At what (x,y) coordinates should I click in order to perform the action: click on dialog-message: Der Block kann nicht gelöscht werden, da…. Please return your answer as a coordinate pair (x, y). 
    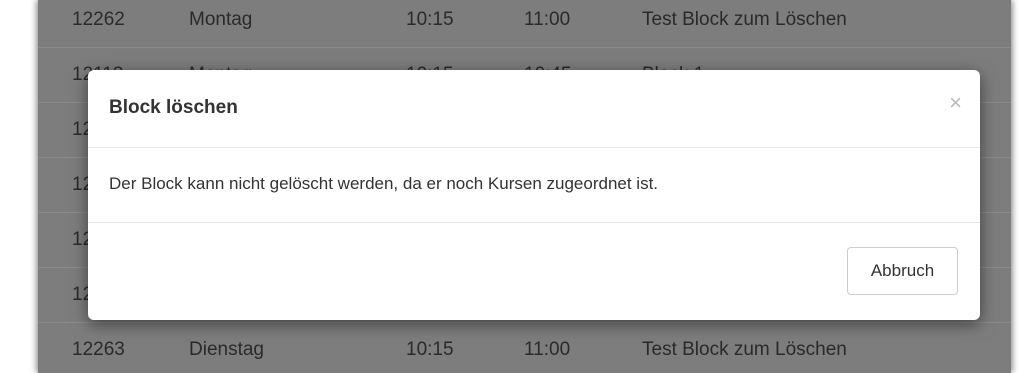
    Looking at the image, I should click on (384, 183).